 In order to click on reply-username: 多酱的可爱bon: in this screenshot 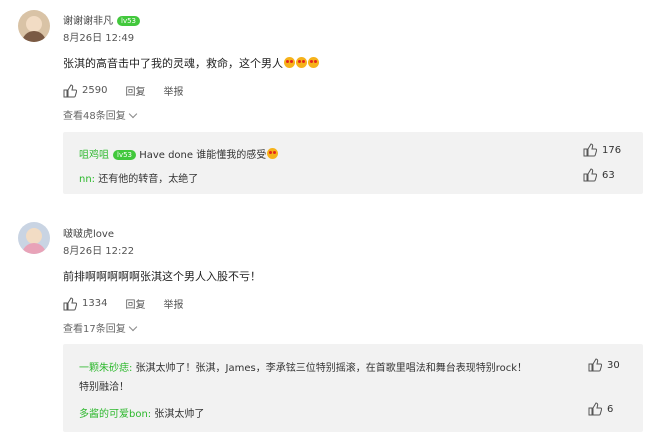, I will do `click(115, 414)`.